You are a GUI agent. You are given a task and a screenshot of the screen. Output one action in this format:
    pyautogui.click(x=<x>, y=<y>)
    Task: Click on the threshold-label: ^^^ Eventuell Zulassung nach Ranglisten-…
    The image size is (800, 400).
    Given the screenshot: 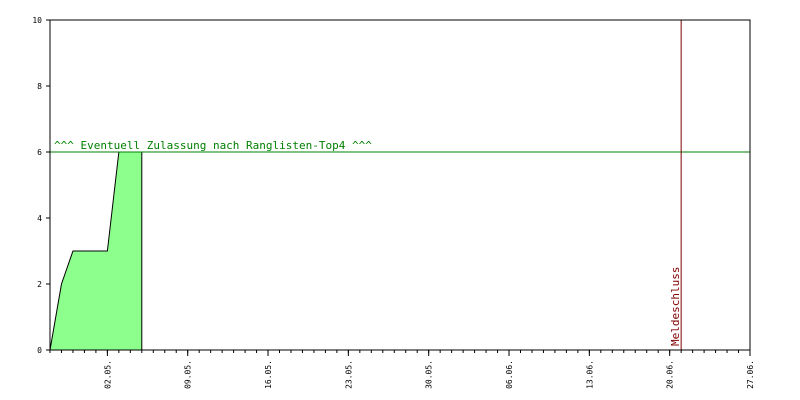 What is the action you would take?
    pyautogui.click(x=213, y=145)
    